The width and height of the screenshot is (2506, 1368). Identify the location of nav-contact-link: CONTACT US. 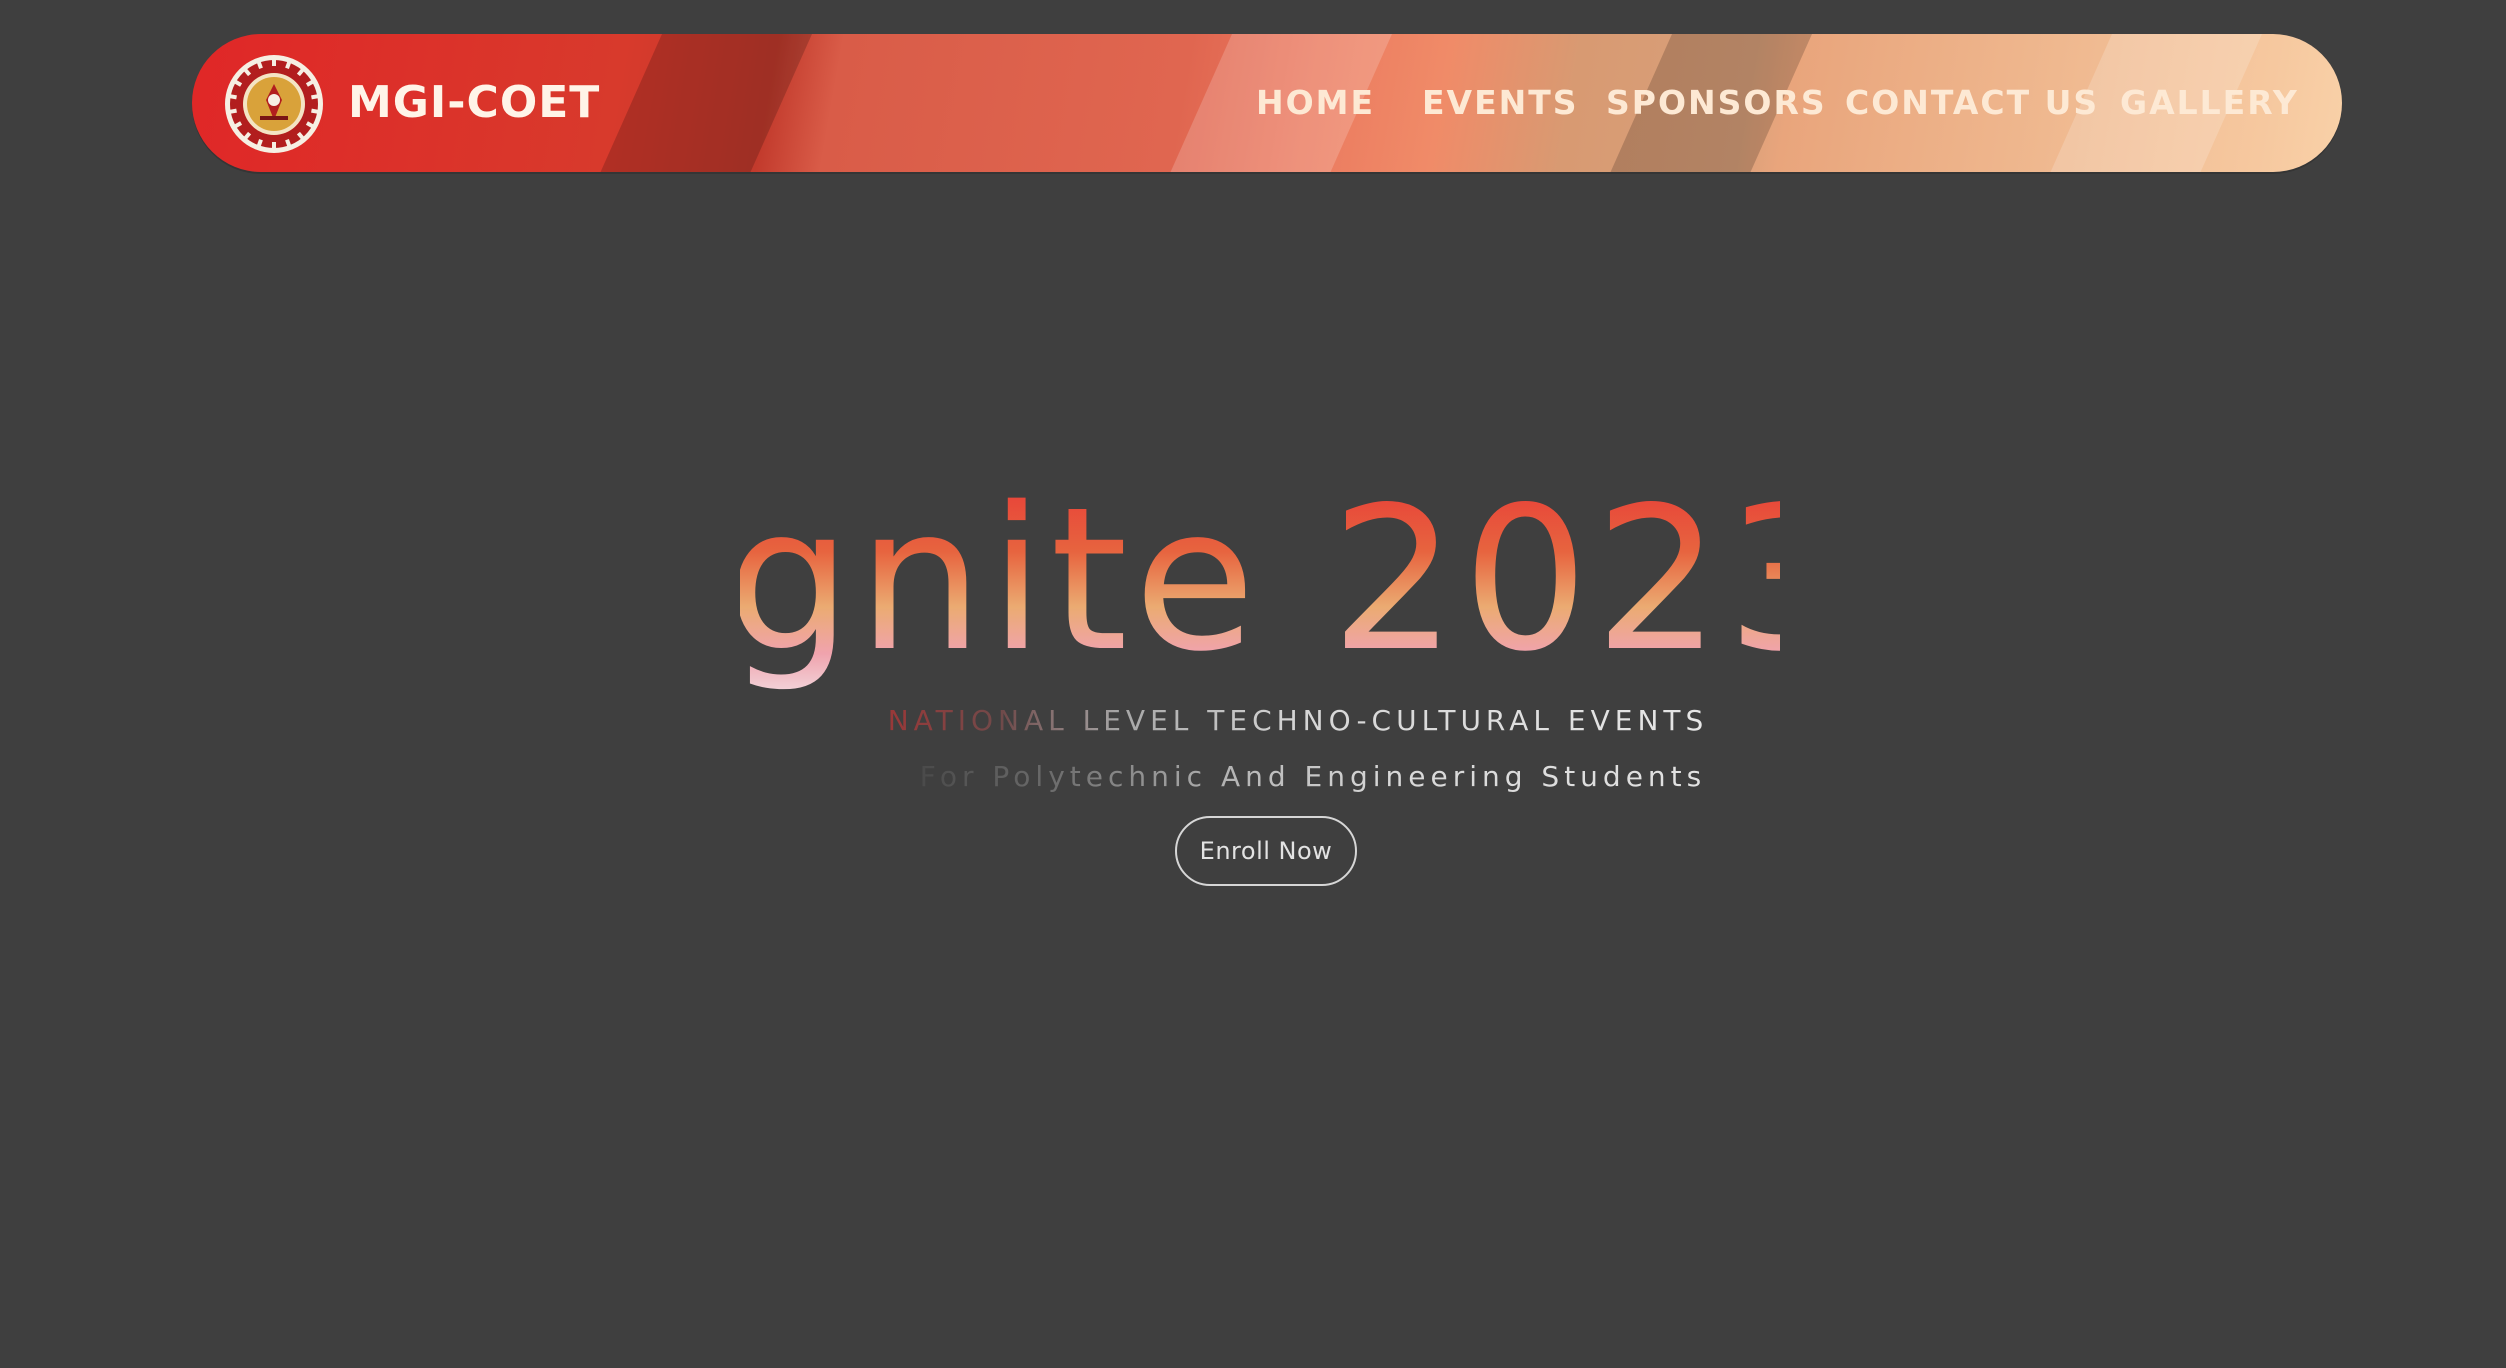
(1972, 103).